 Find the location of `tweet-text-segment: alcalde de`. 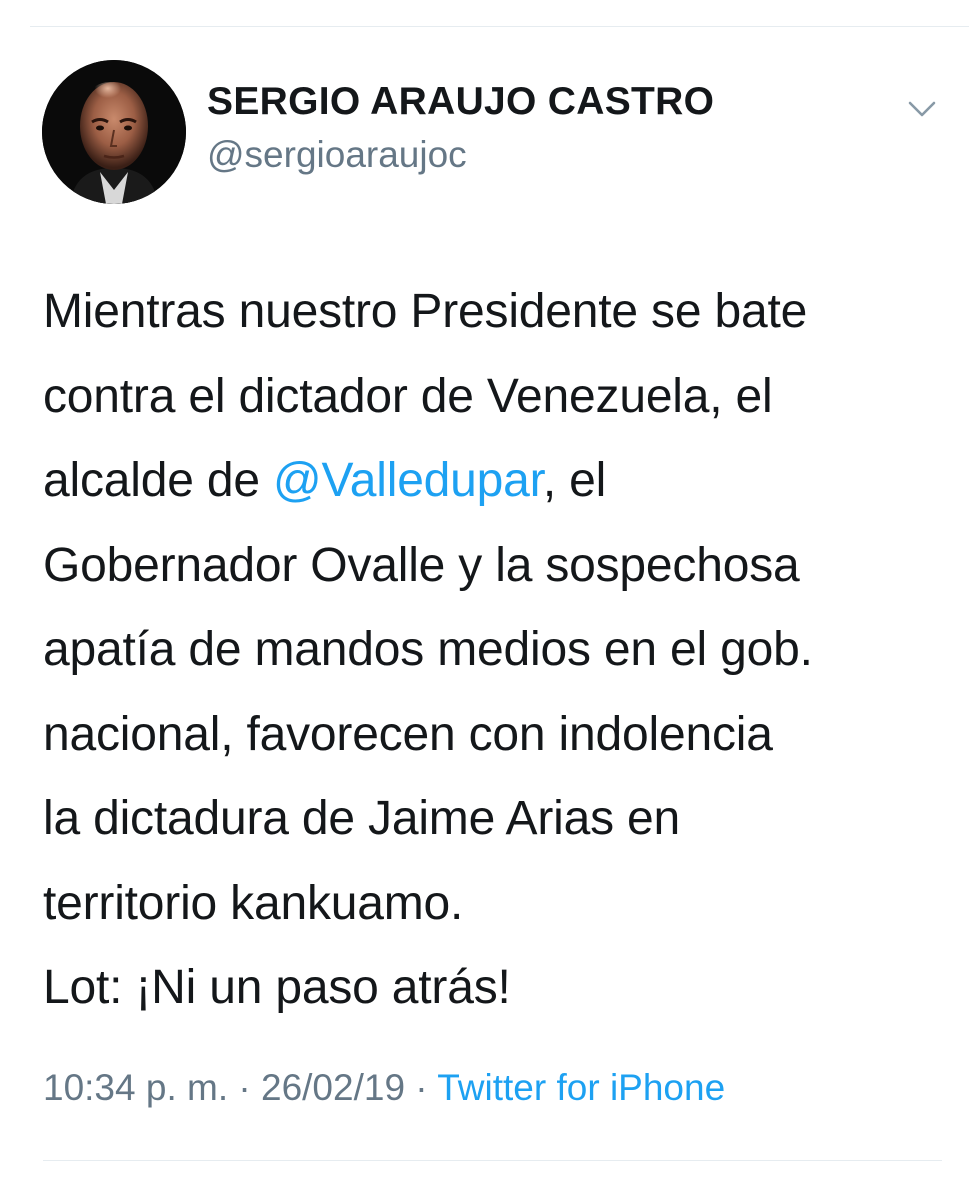

tweet-text-segment: alcalde de is located at coordinates (158, 480).